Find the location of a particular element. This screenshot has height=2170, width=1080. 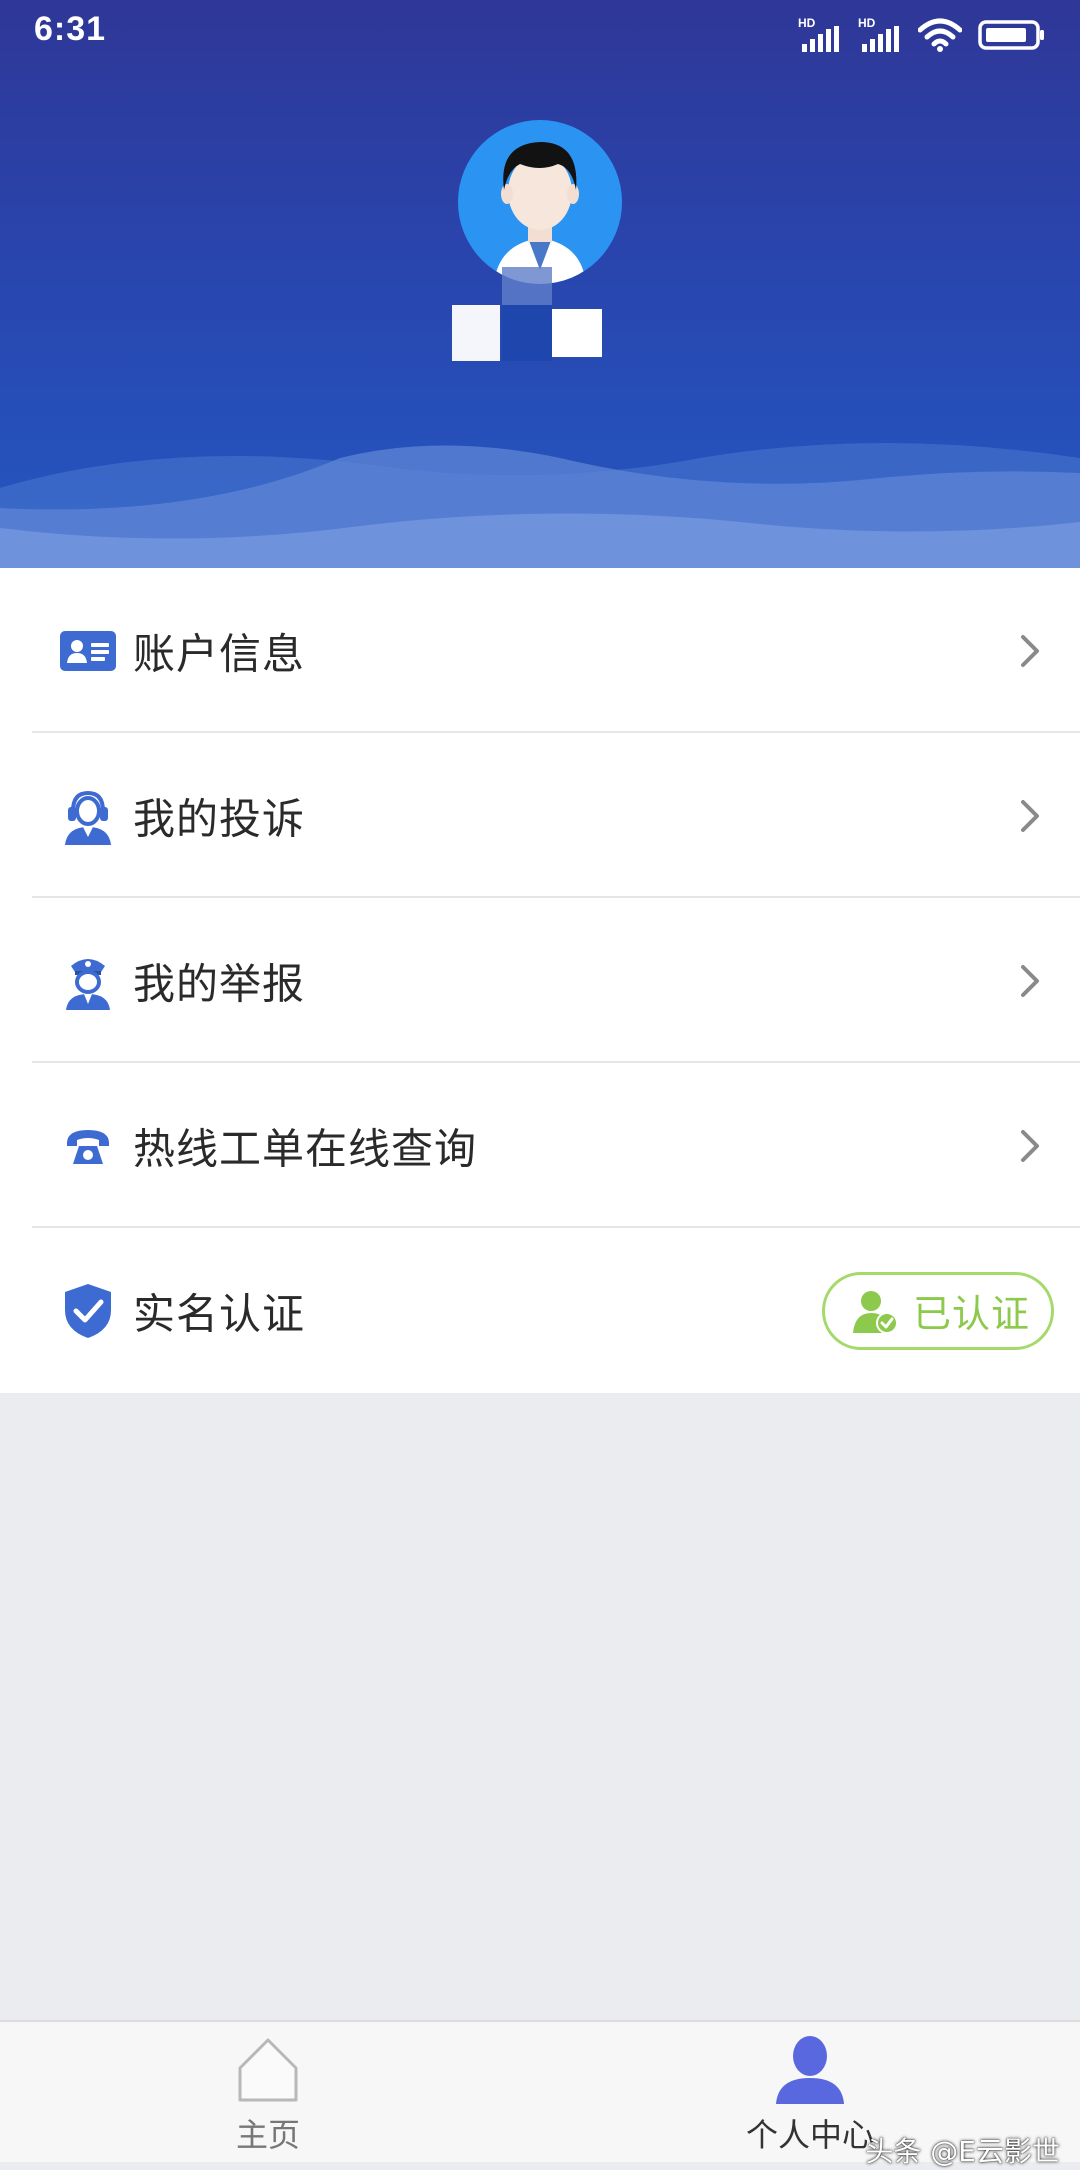

user-icon is located at coordinates (810, 2070).